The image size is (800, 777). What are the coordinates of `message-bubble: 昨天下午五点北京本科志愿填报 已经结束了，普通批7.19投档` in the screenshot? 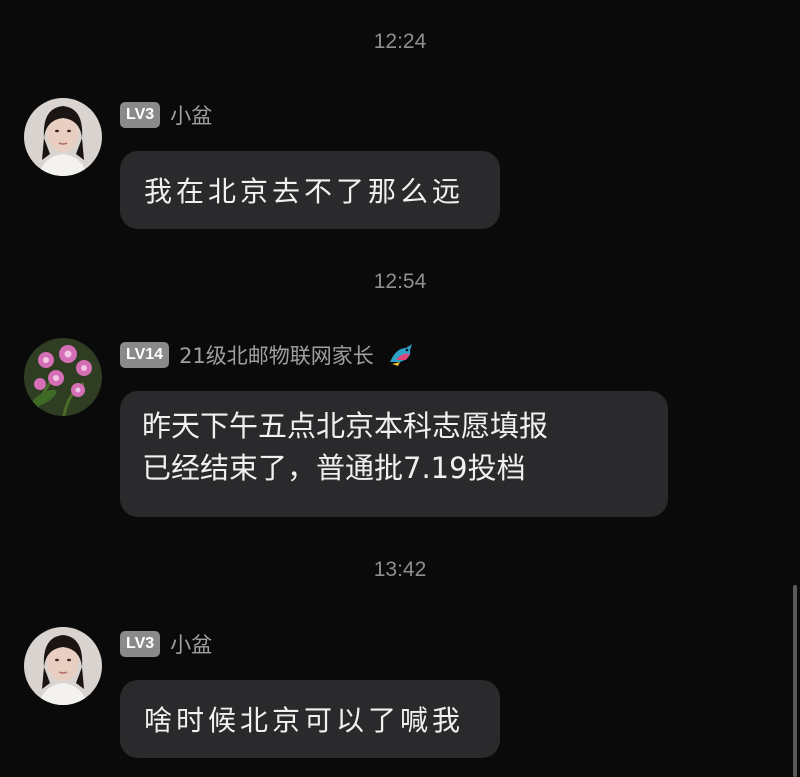 It's located at (394, 454).